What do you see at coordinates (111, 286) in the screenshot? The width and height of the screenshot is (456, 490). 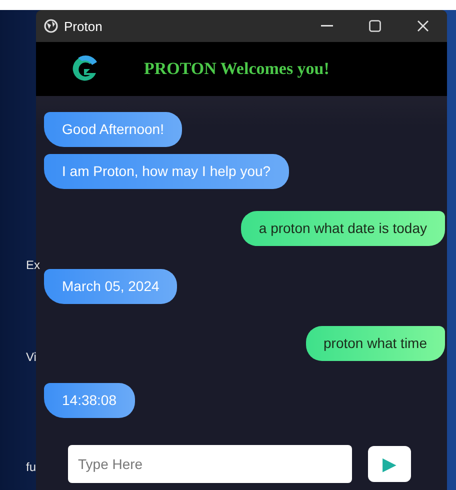 I see `bot-message: March 05, 2024` at bounding box center [111, 286].